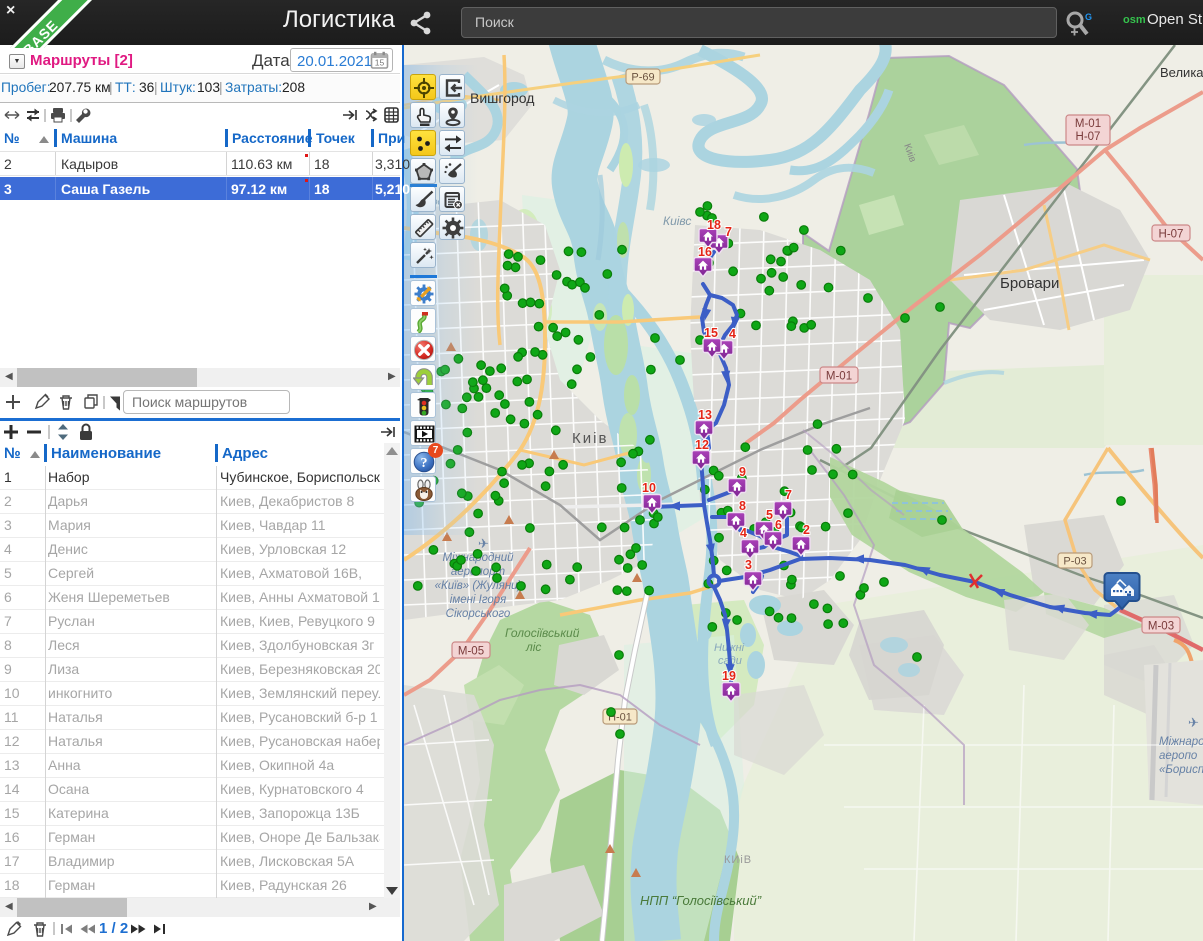 This screenshot has height=941, width=1203. I want to click on svg-text: 12, so click(702, 445).